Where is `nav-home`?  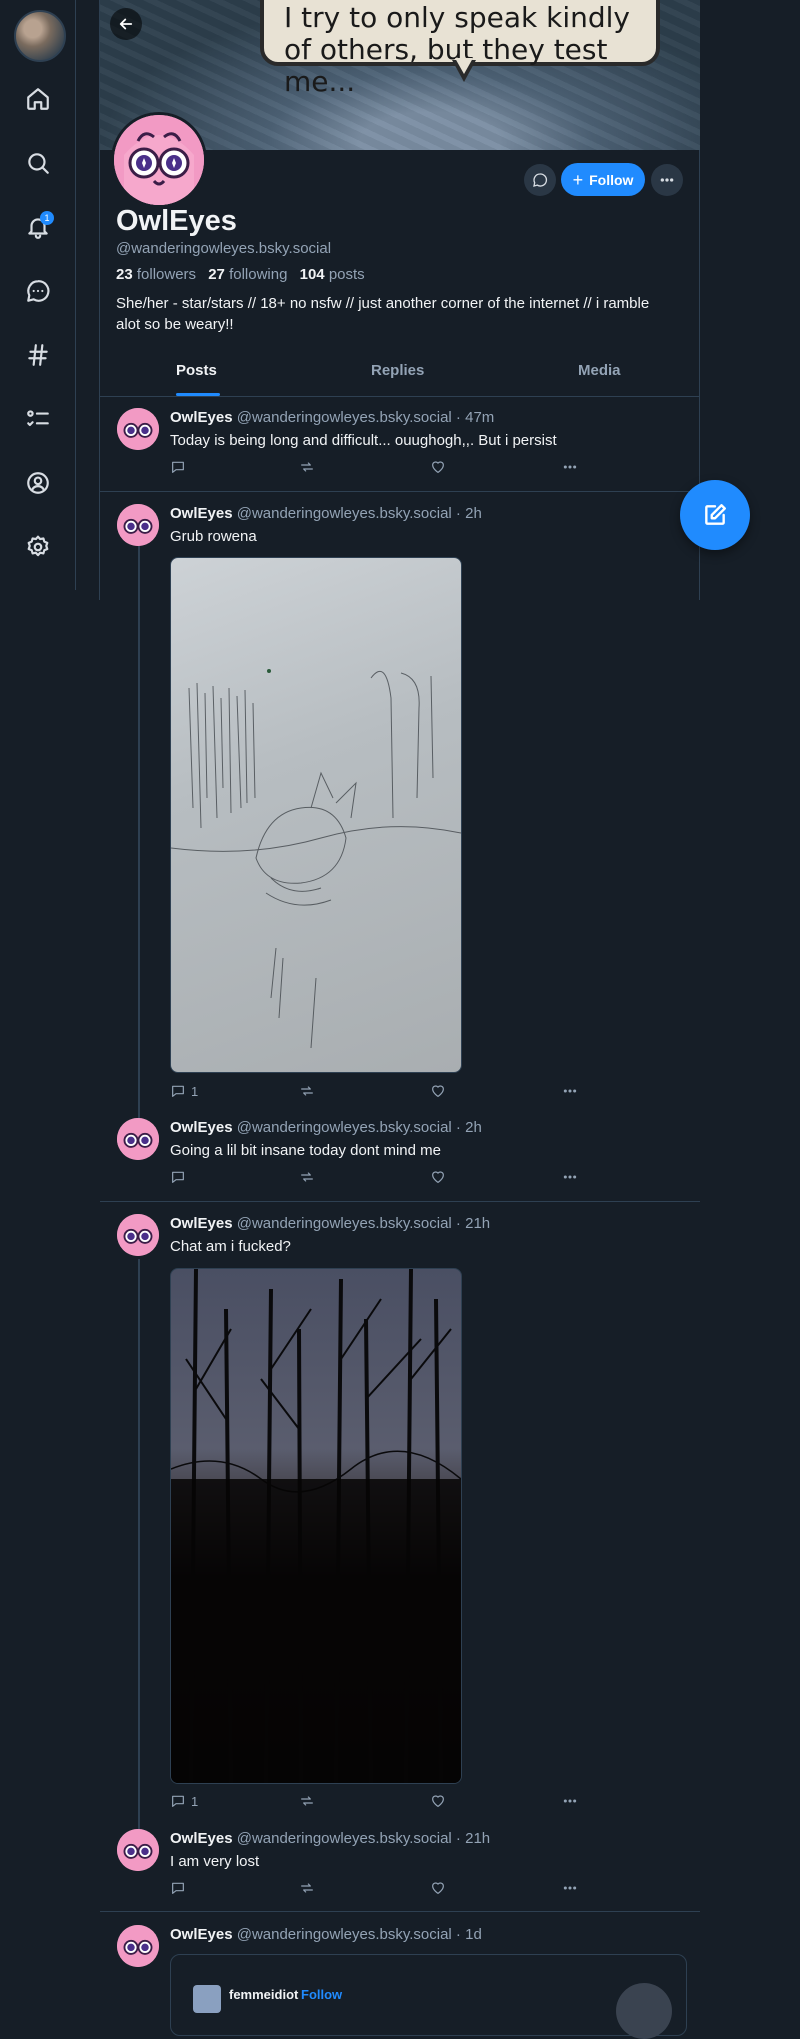
nav-home is located at coordinates (38, 99).